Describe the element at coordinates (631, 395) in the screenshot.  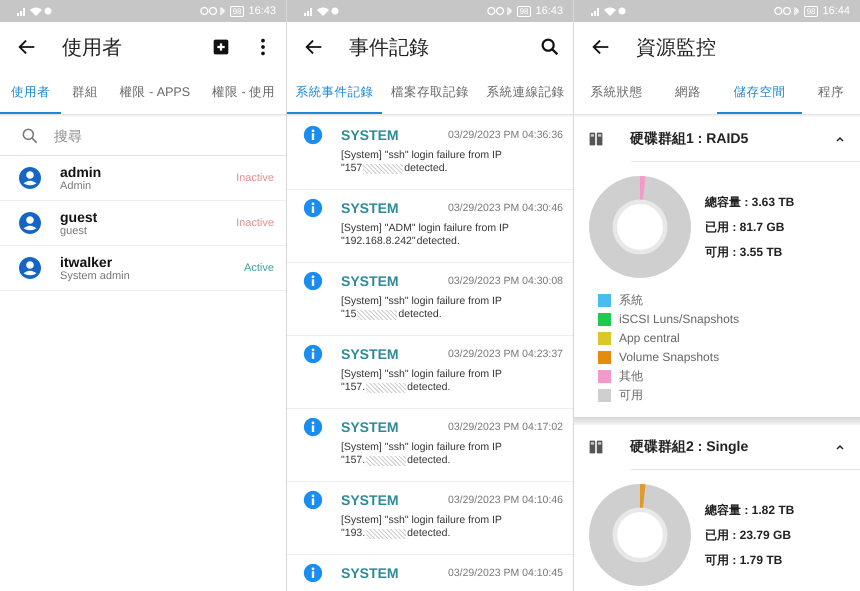
I see `legend-label: 可用` at that location.